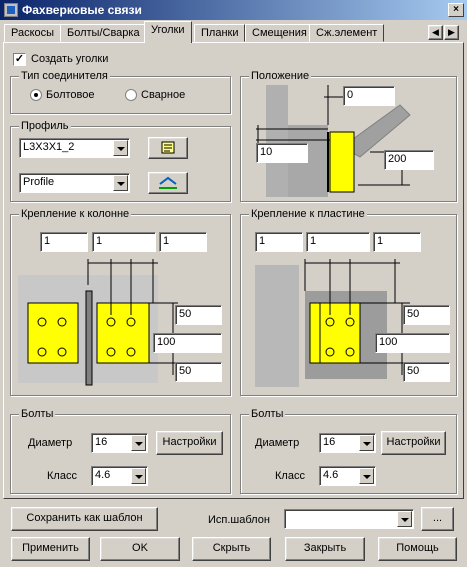  I want to click on profile-type-select: Profile, so click(74, 183).